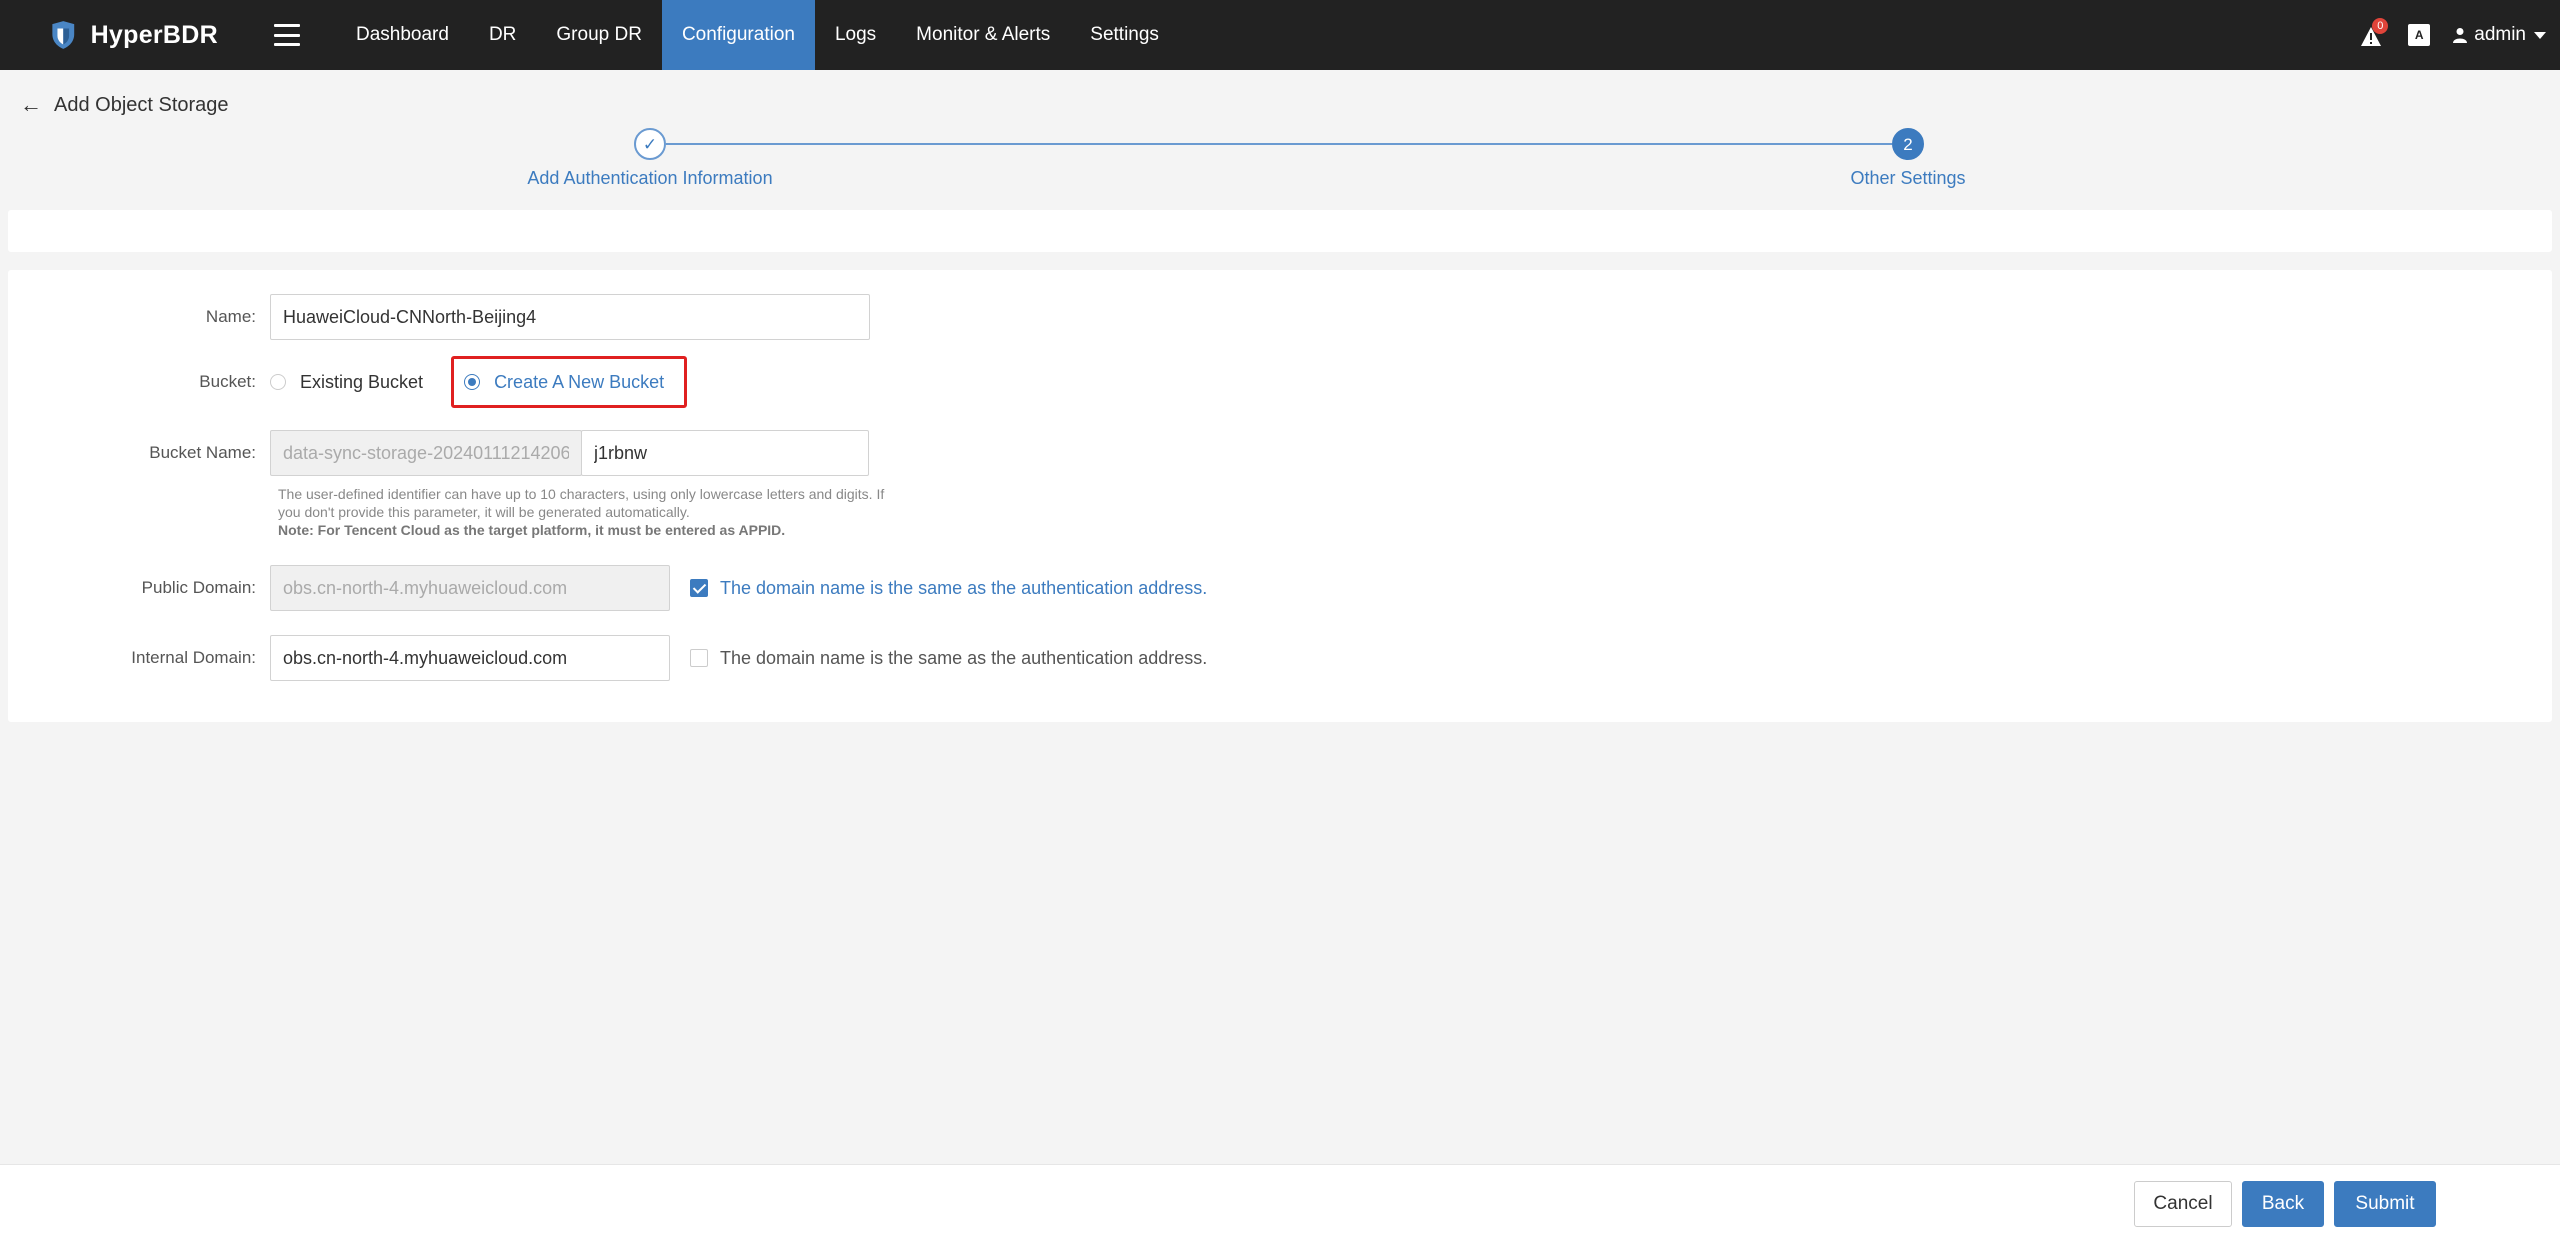 The image size is (2560, 1240). I want to click on info-card, so click(1280, 231).